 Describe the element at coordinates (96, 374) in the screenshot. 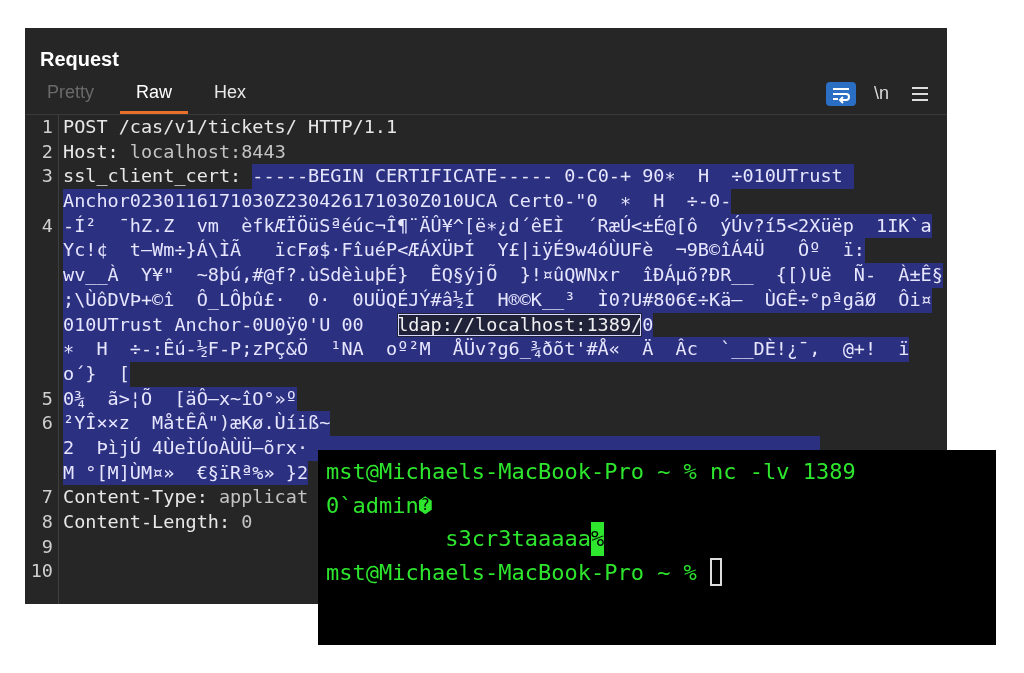

I see `selected-text: o´} [` at that location.